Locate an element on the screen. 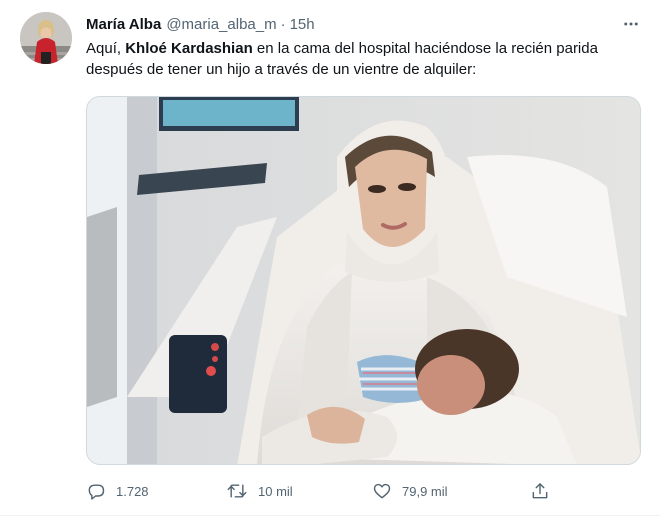 The height and width of the screenshot is (516, 660). like-count: 79,9 mil is located at coordinates (425, 491).